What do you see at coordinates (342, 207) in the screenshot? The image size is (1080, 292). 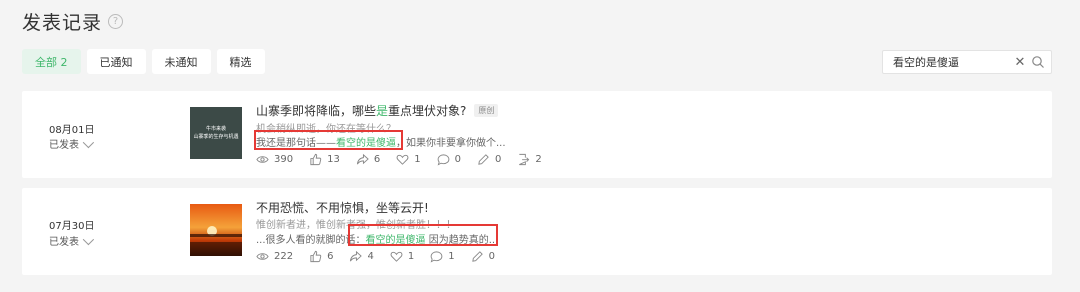 I see `article-title: 不用恐慌、不用惊惧，坐等云开!` at bounding box center [342, 207].